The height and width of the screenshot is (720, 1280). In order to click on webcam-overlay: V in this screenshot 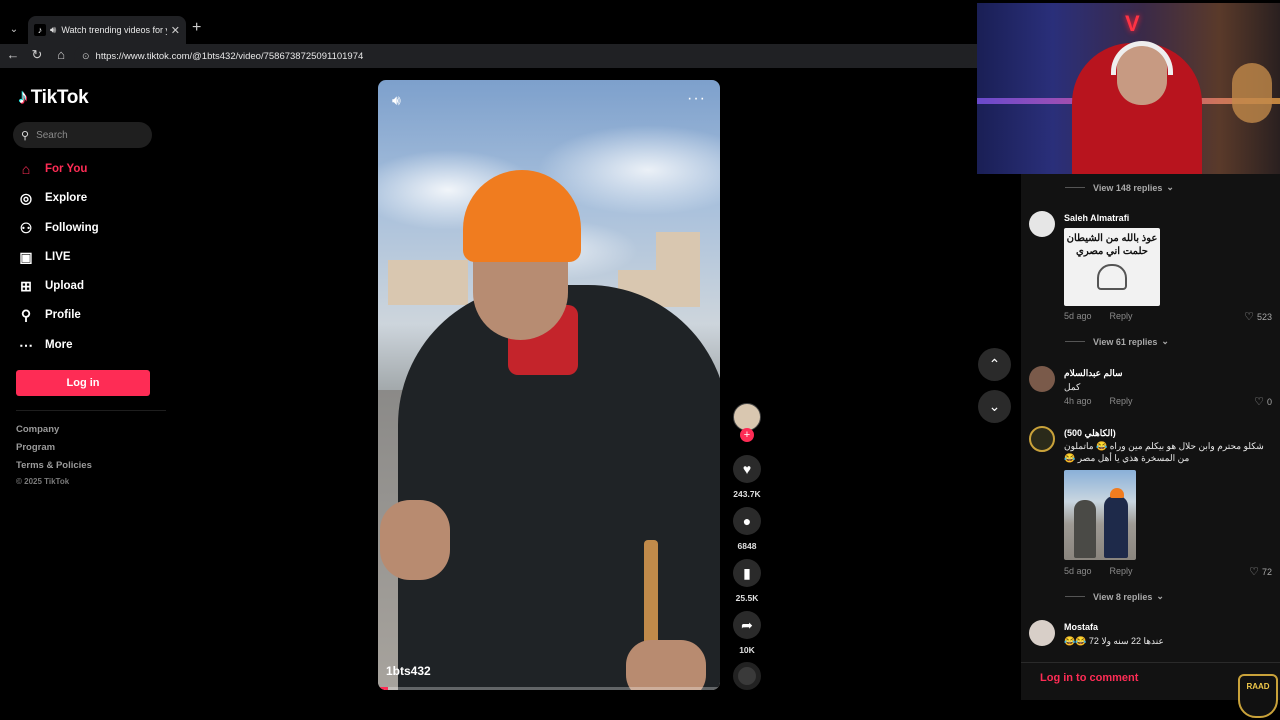, I will do `click(1128, 88)`.